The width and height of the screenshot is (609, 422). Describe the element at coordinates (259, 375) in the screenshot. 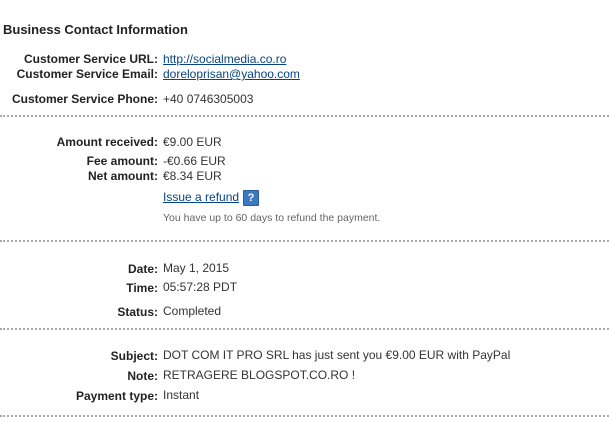

I see `note-value: RETRAGERE BLOGSPOT.CO.RO !` at that location.